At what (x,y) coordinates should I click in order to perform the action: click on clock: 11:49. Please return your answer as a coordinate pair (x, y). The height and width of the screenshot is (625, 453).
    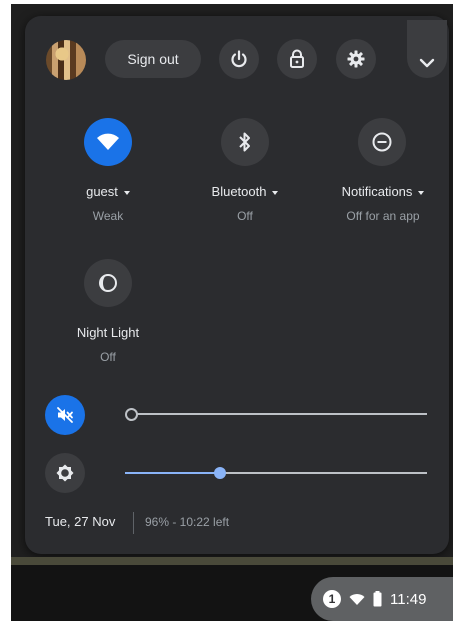
    Looking at the image, I should click on (408, 599).